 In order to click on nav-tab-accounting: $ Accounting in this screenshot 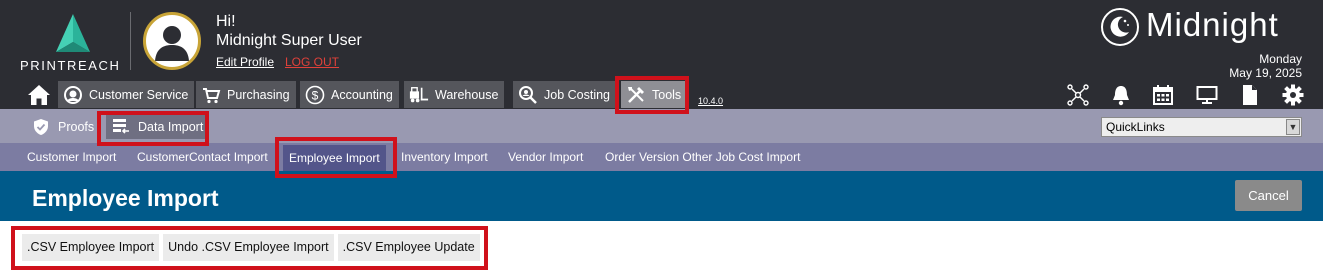, I will do `click(349, 94)`.